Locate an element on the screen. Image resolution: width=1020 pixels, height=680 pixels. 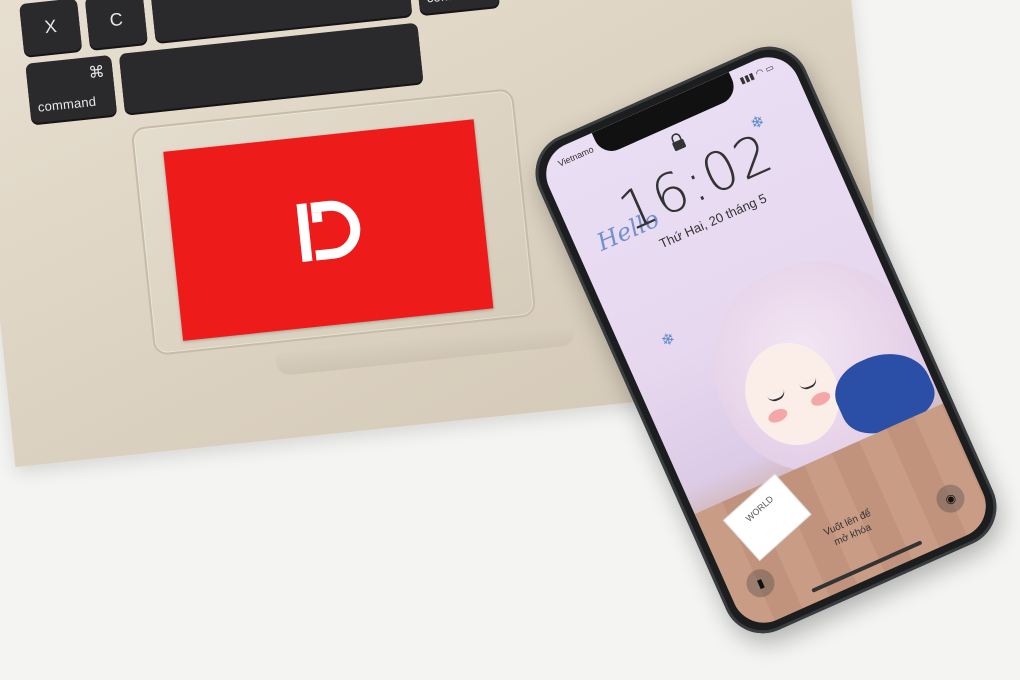
command-icon: ⌘ is located at coordinates (96, 73).